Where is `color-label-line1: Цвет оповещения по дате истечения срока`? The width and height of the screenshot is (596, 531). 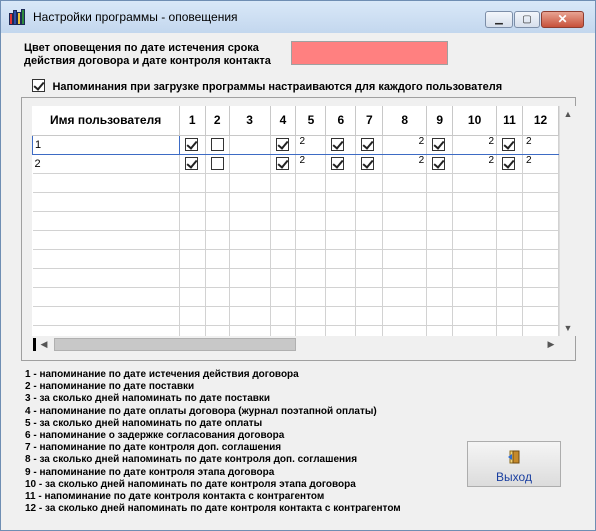 color-label-line1: Цвет оповещения по дате истечения срока is located at coordinates (141, 48).